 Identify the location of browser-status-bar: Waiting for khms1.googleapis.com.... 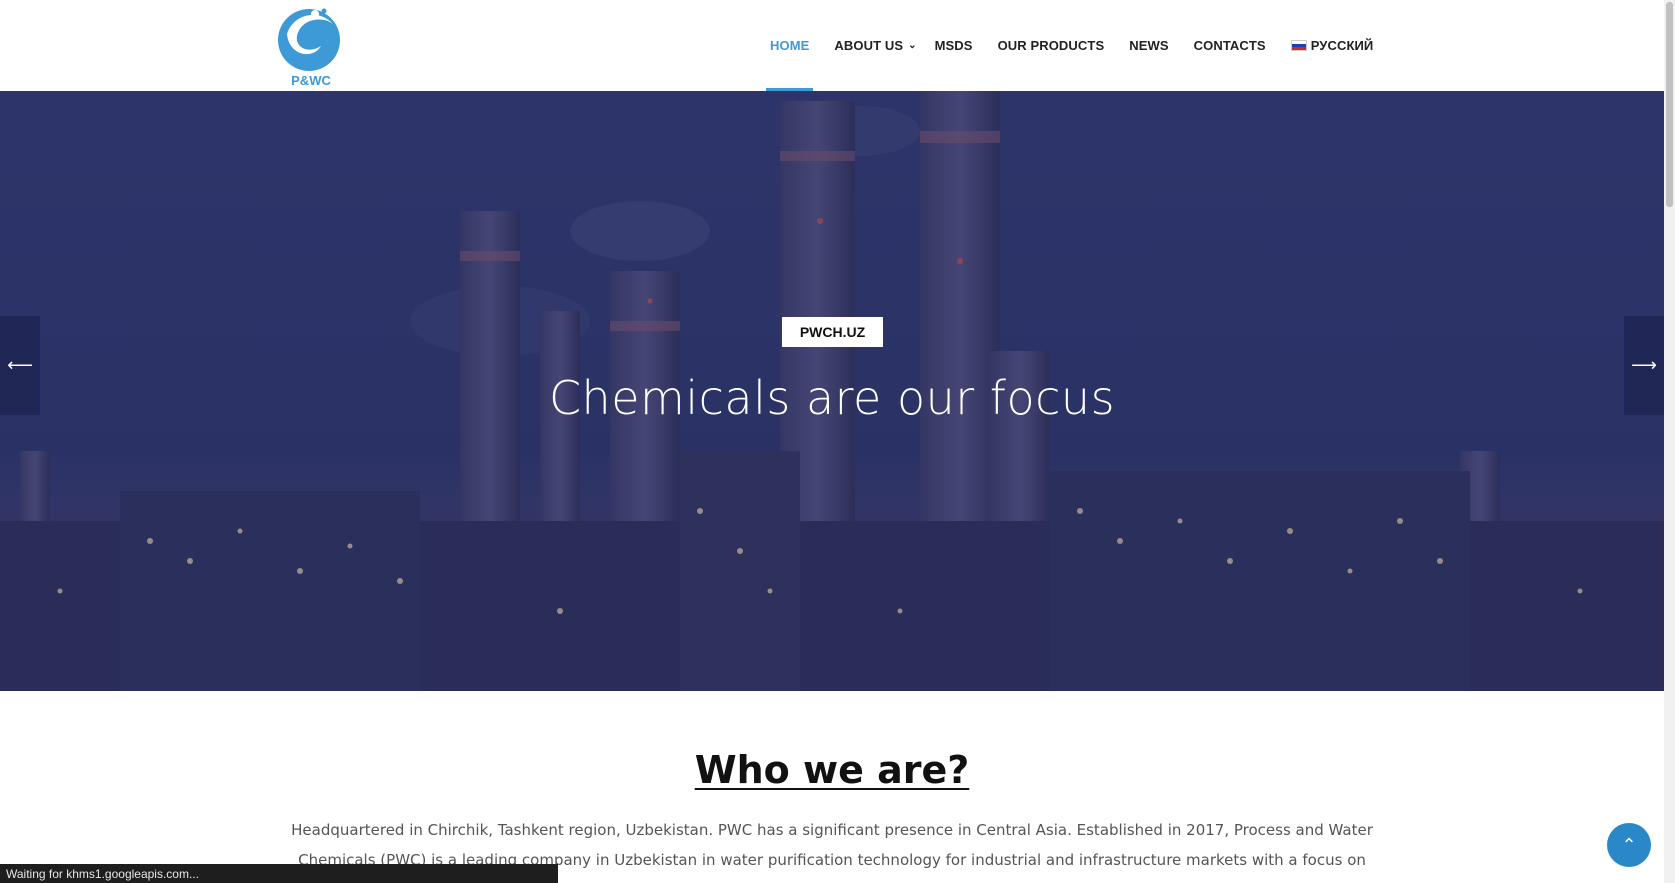
(279, 873).